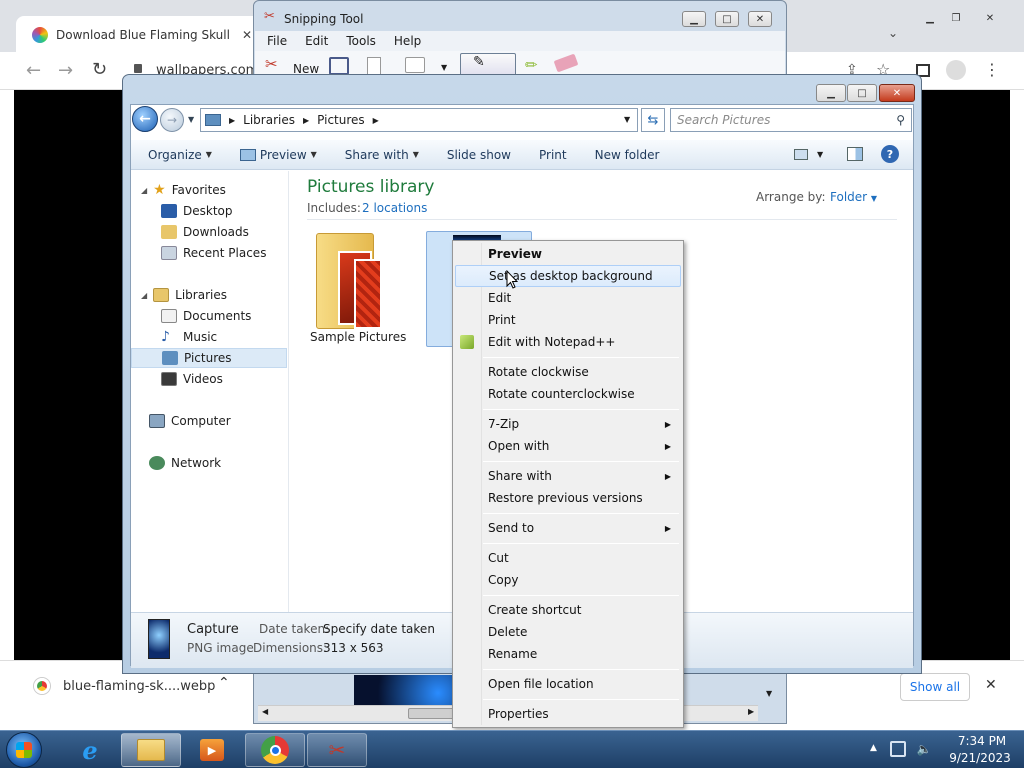  Describe the element at coordinates (653, 120) in the screenshot. I see `refresh-icon: ⇆` at that location.